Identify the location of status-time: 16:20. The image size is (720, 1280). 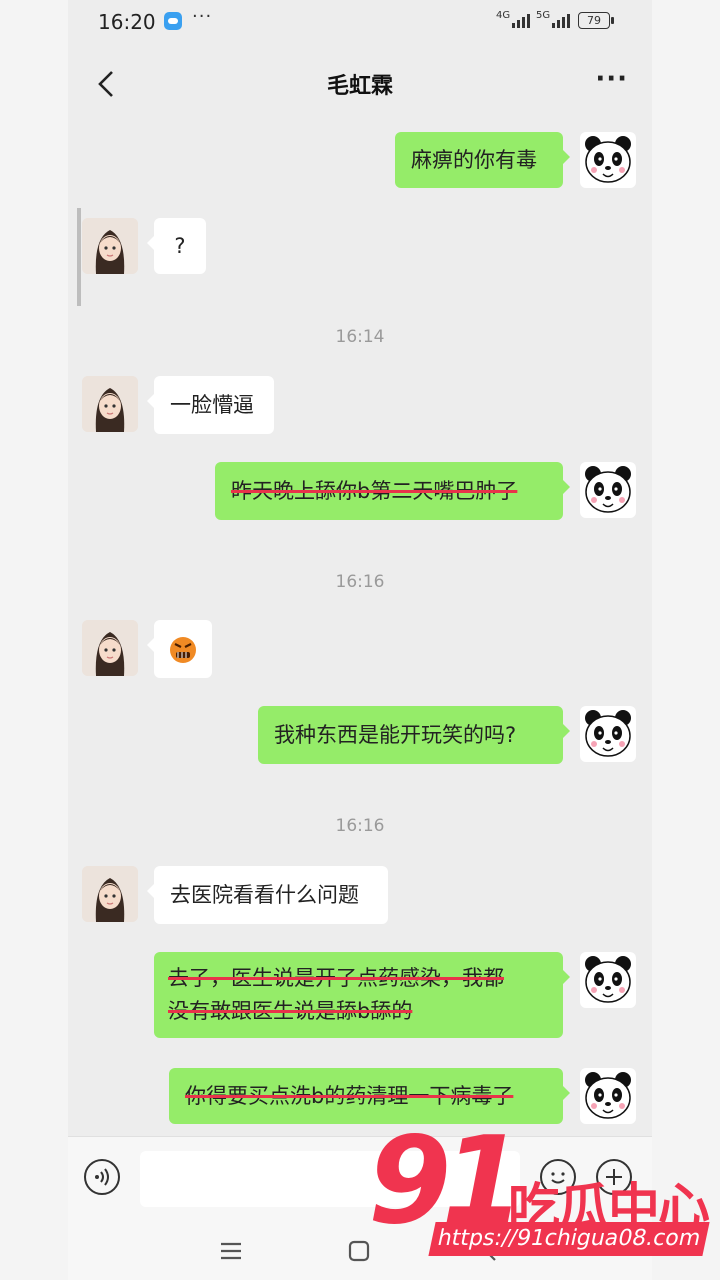
(127, 22).